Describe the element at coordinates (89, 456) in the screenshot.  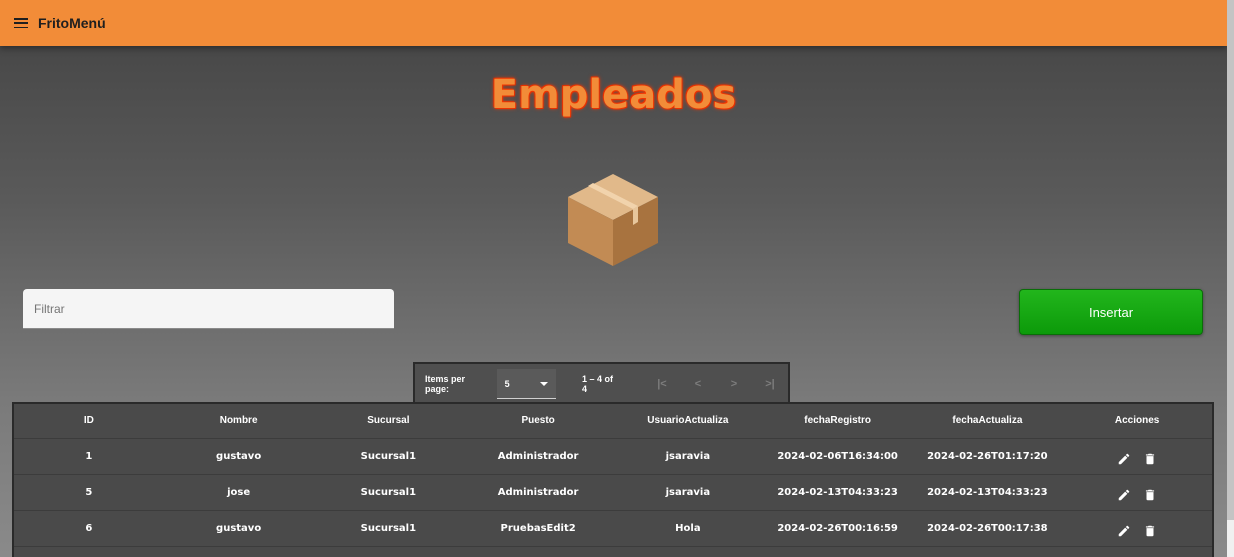
I see `cell-id: 1` at that location.